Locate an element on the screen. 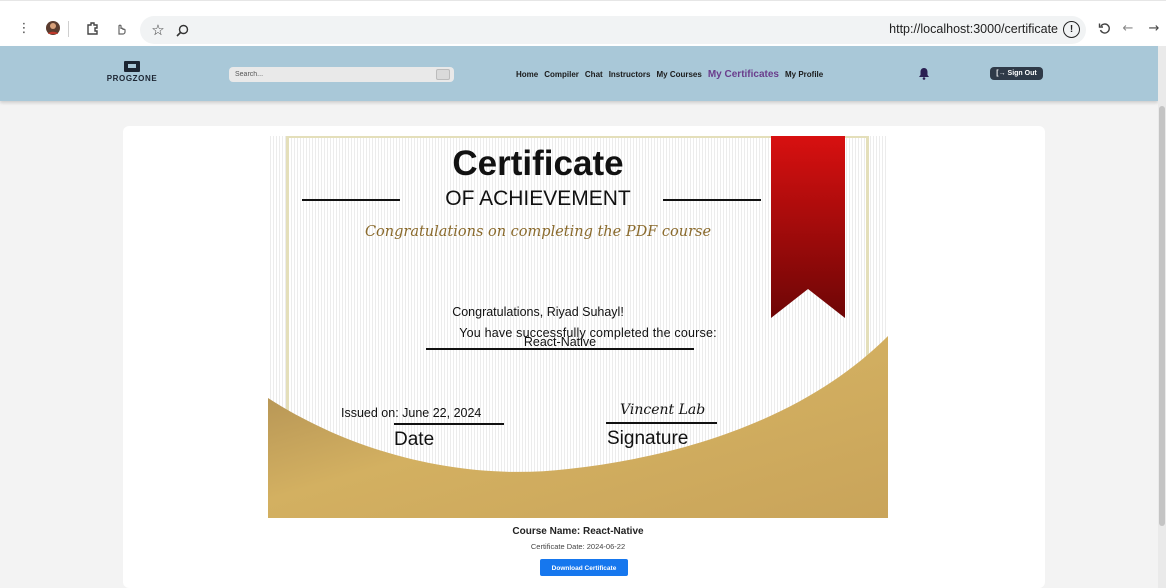 This screenshot has height=588, width=1166. site-info-icon: ! is located at coordinates (1071, 29).